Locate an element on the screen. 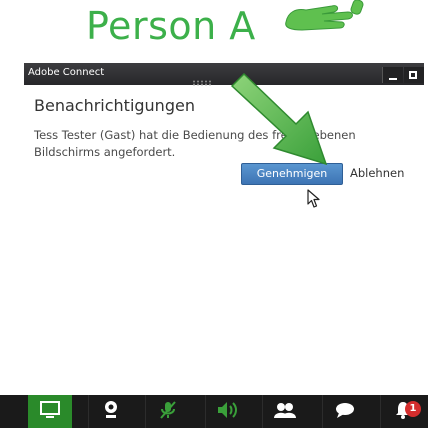  person-label: Person A is located at coordinates (171, 26).